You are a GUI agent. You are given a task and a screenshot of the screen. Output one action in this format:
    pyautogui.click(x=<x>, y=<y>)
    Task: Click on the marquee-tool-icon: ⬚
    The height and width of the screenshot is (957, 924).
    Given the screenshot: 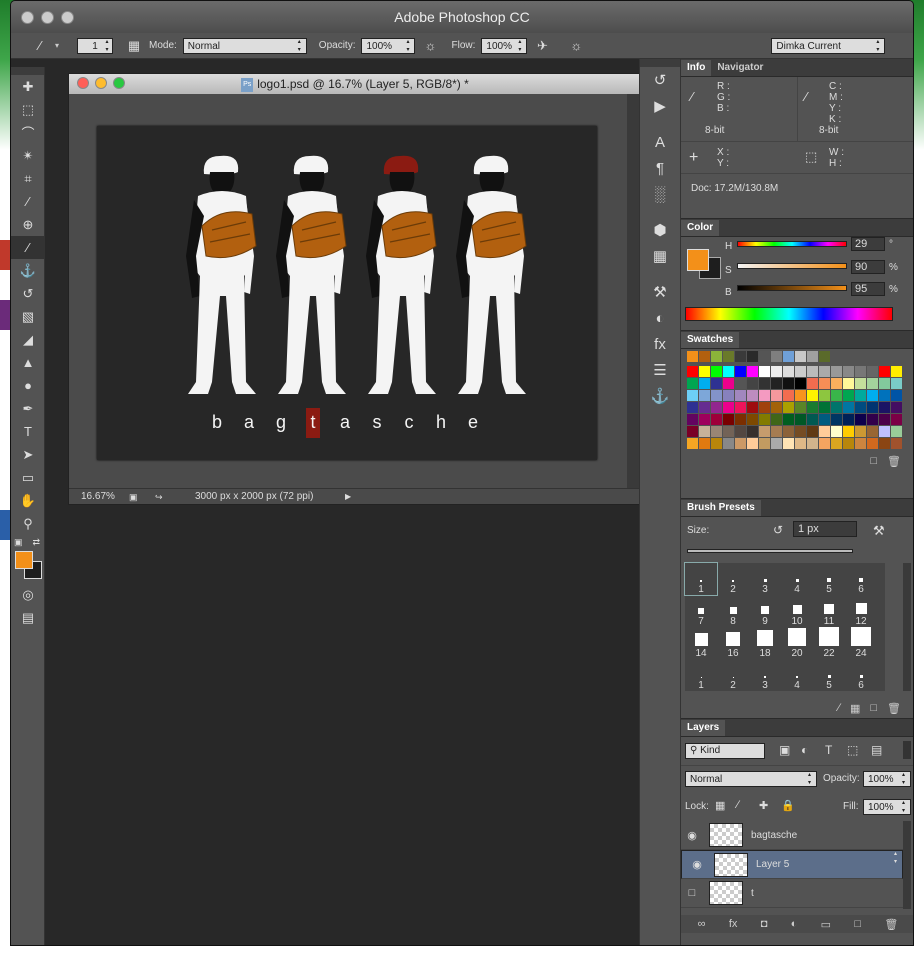 What is the action you would take?
    pyautogui.click(x=28, y=109)
    